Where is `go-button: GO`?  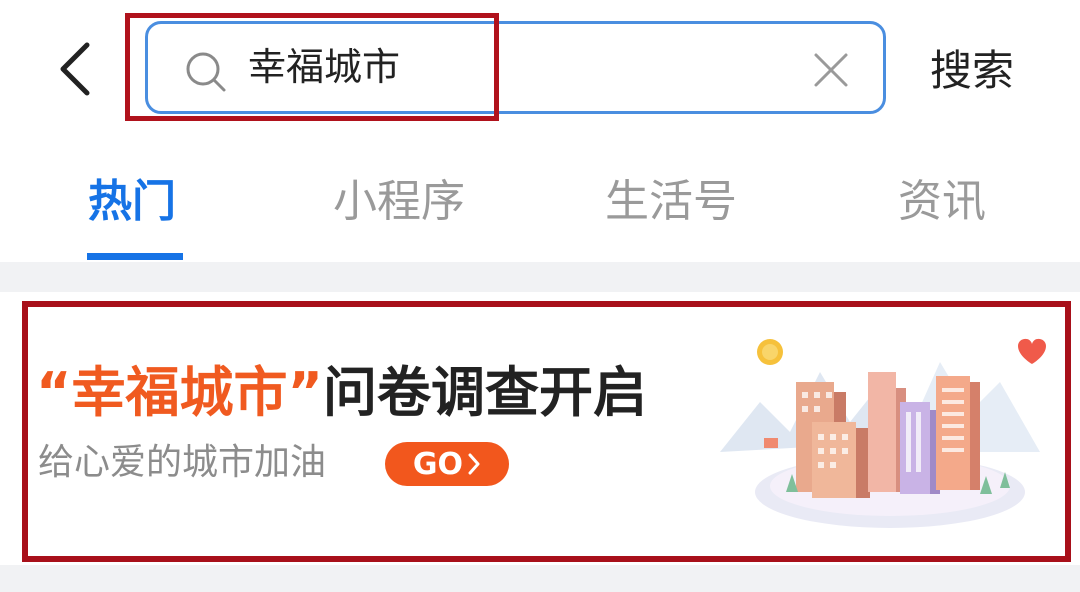
go-button: GO is located at coordinates (447, 464).